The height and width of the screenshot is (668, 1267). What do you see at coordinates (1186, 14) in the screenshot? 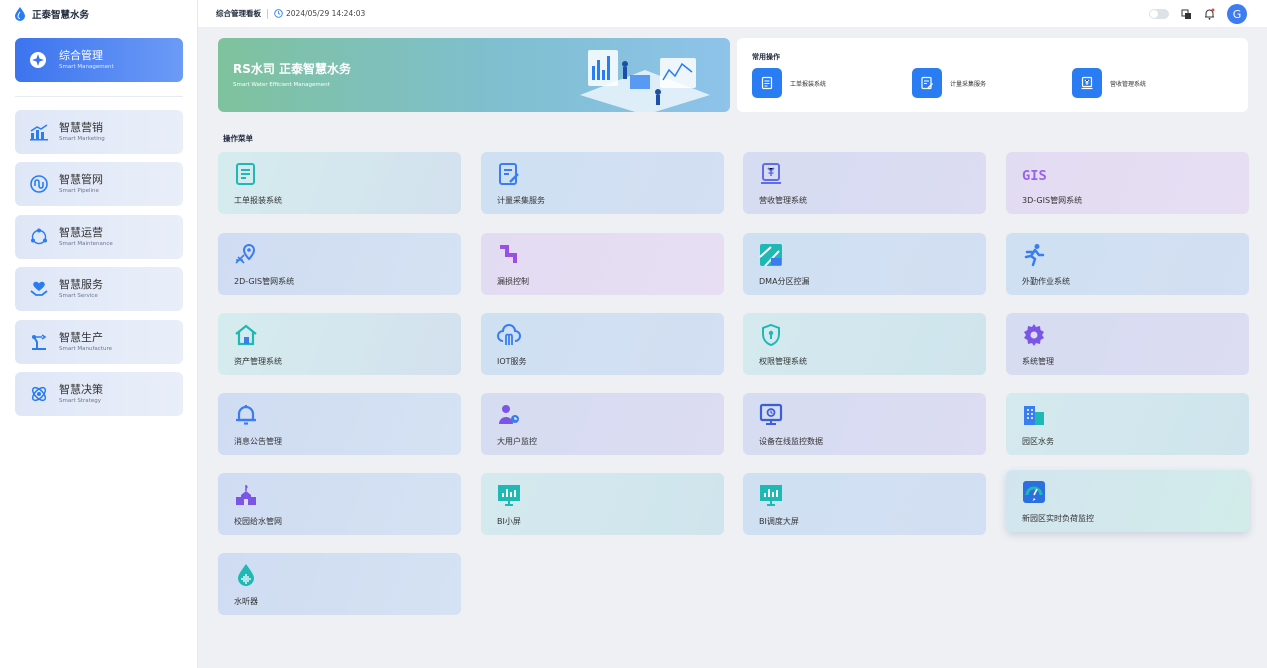
I see `window-switch-icon` at bounding box center [1186, 14].